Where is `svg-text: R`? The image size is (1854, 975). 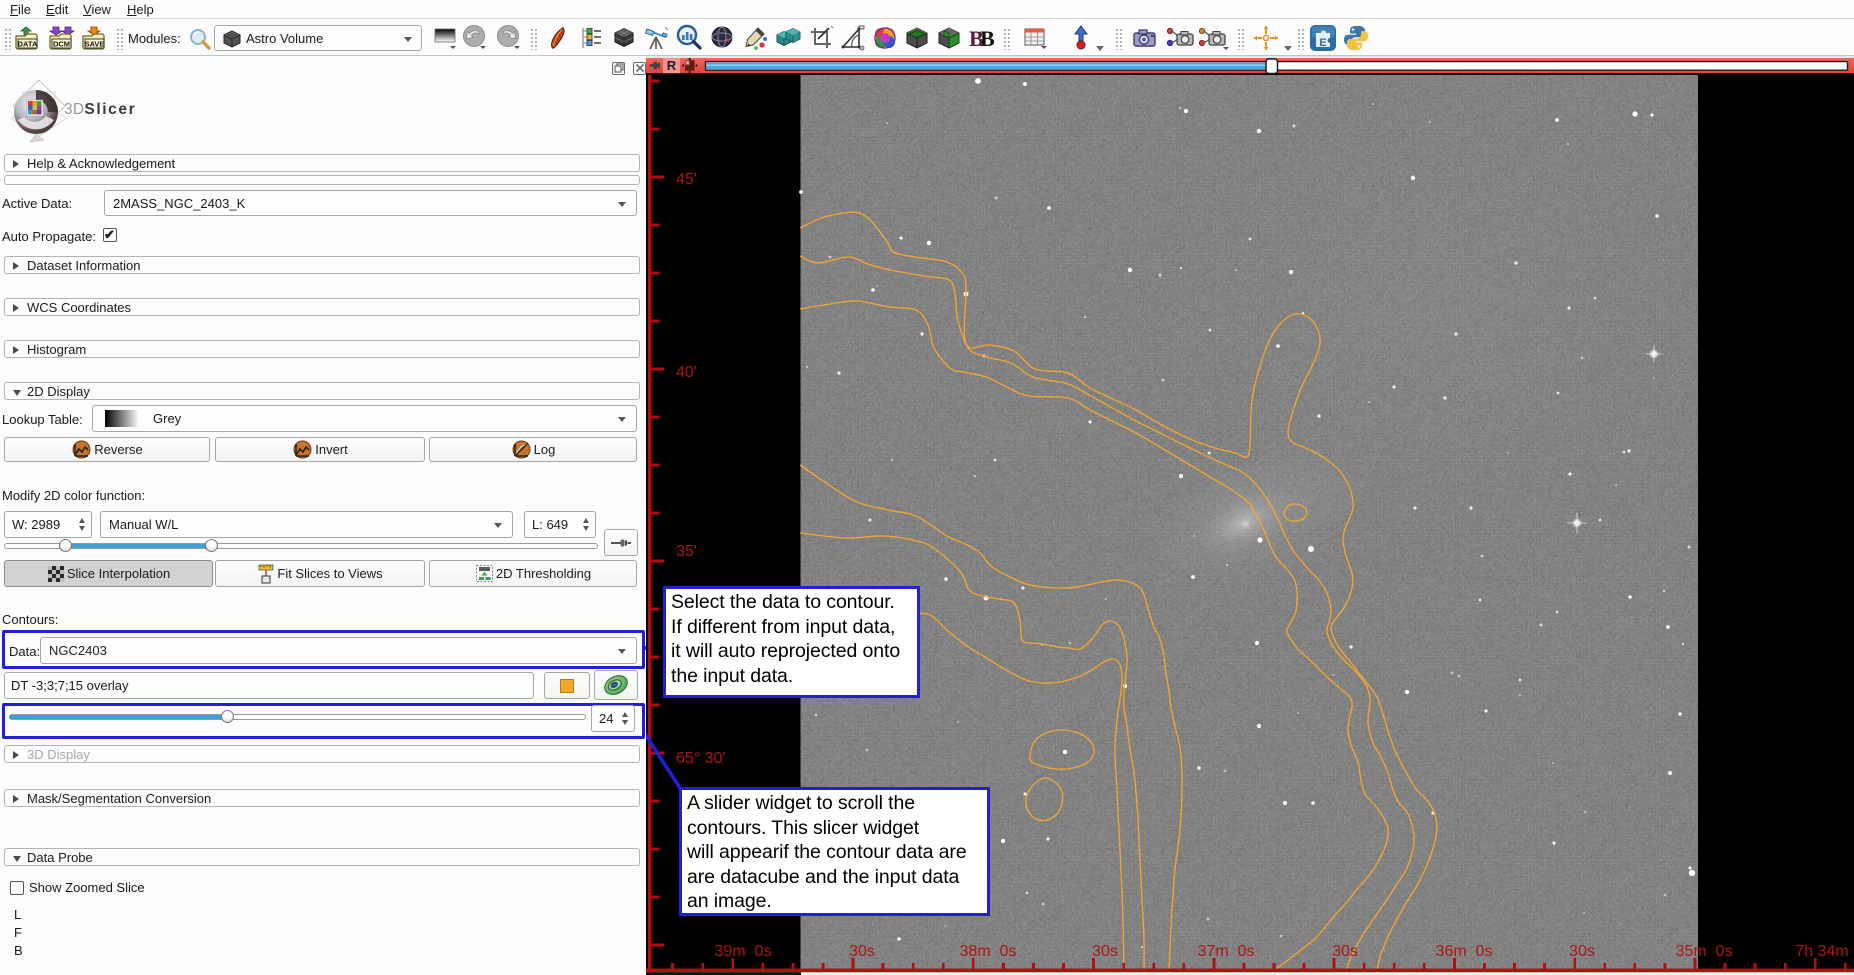
svg-text: R is located at coordinates (672, 65).